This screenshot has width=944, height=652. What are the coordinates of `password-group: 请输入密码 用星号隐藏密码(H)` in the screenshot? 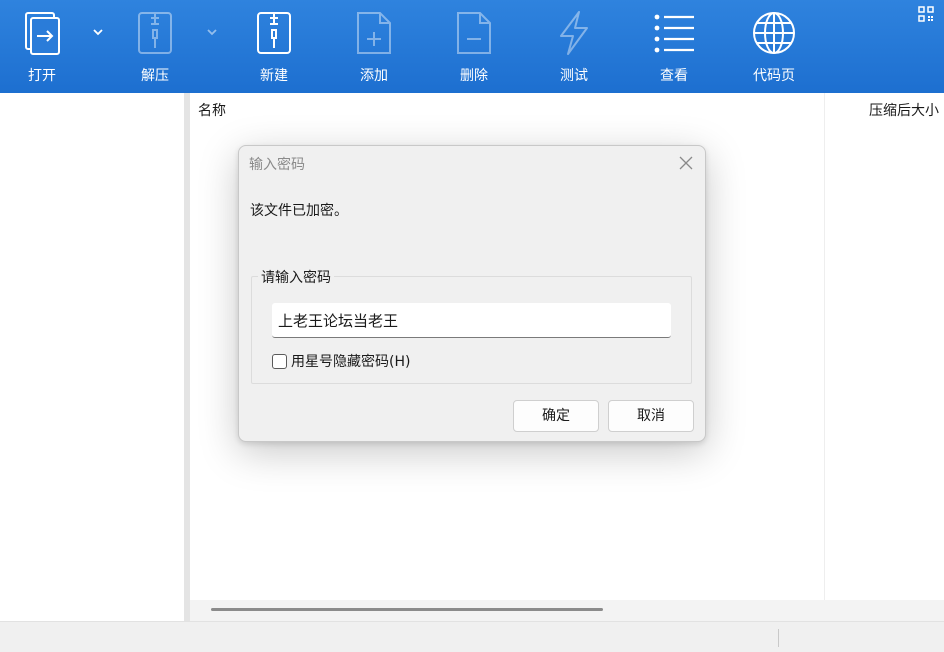 It's located at (471, 325).